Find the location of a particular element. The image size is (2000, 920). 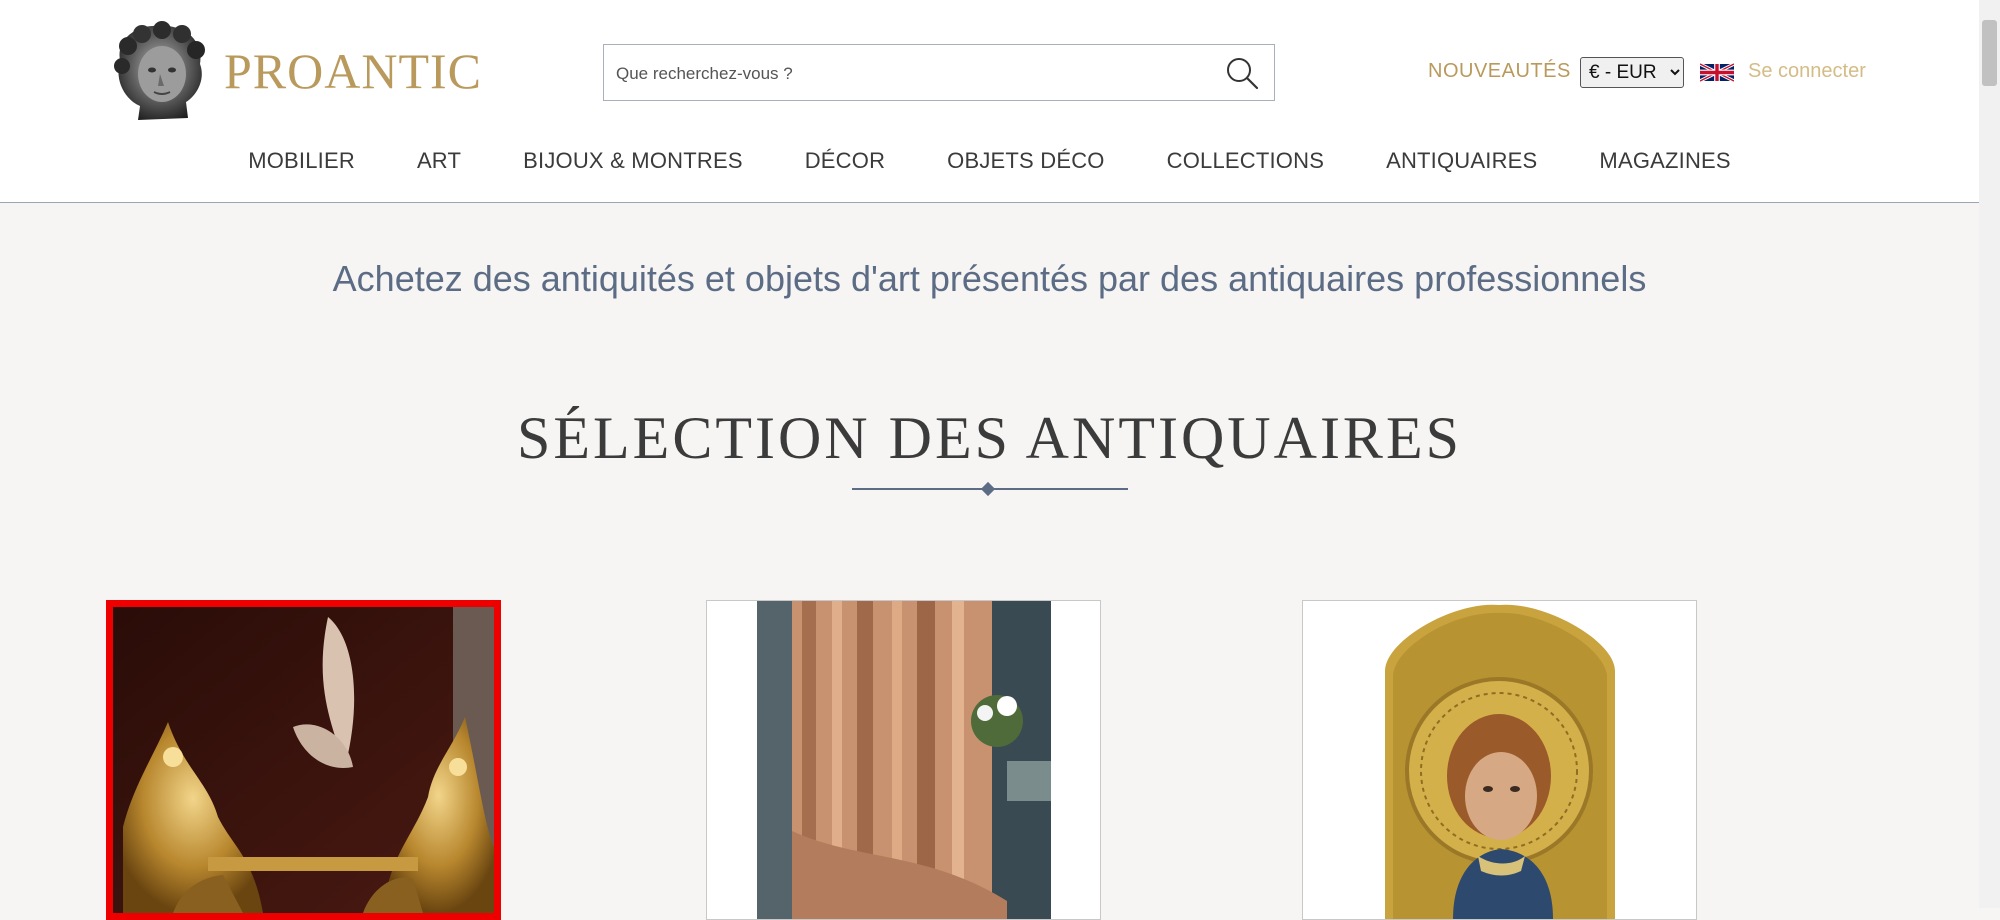

vertical-scrollbar is located at coordinates (1989, 454).